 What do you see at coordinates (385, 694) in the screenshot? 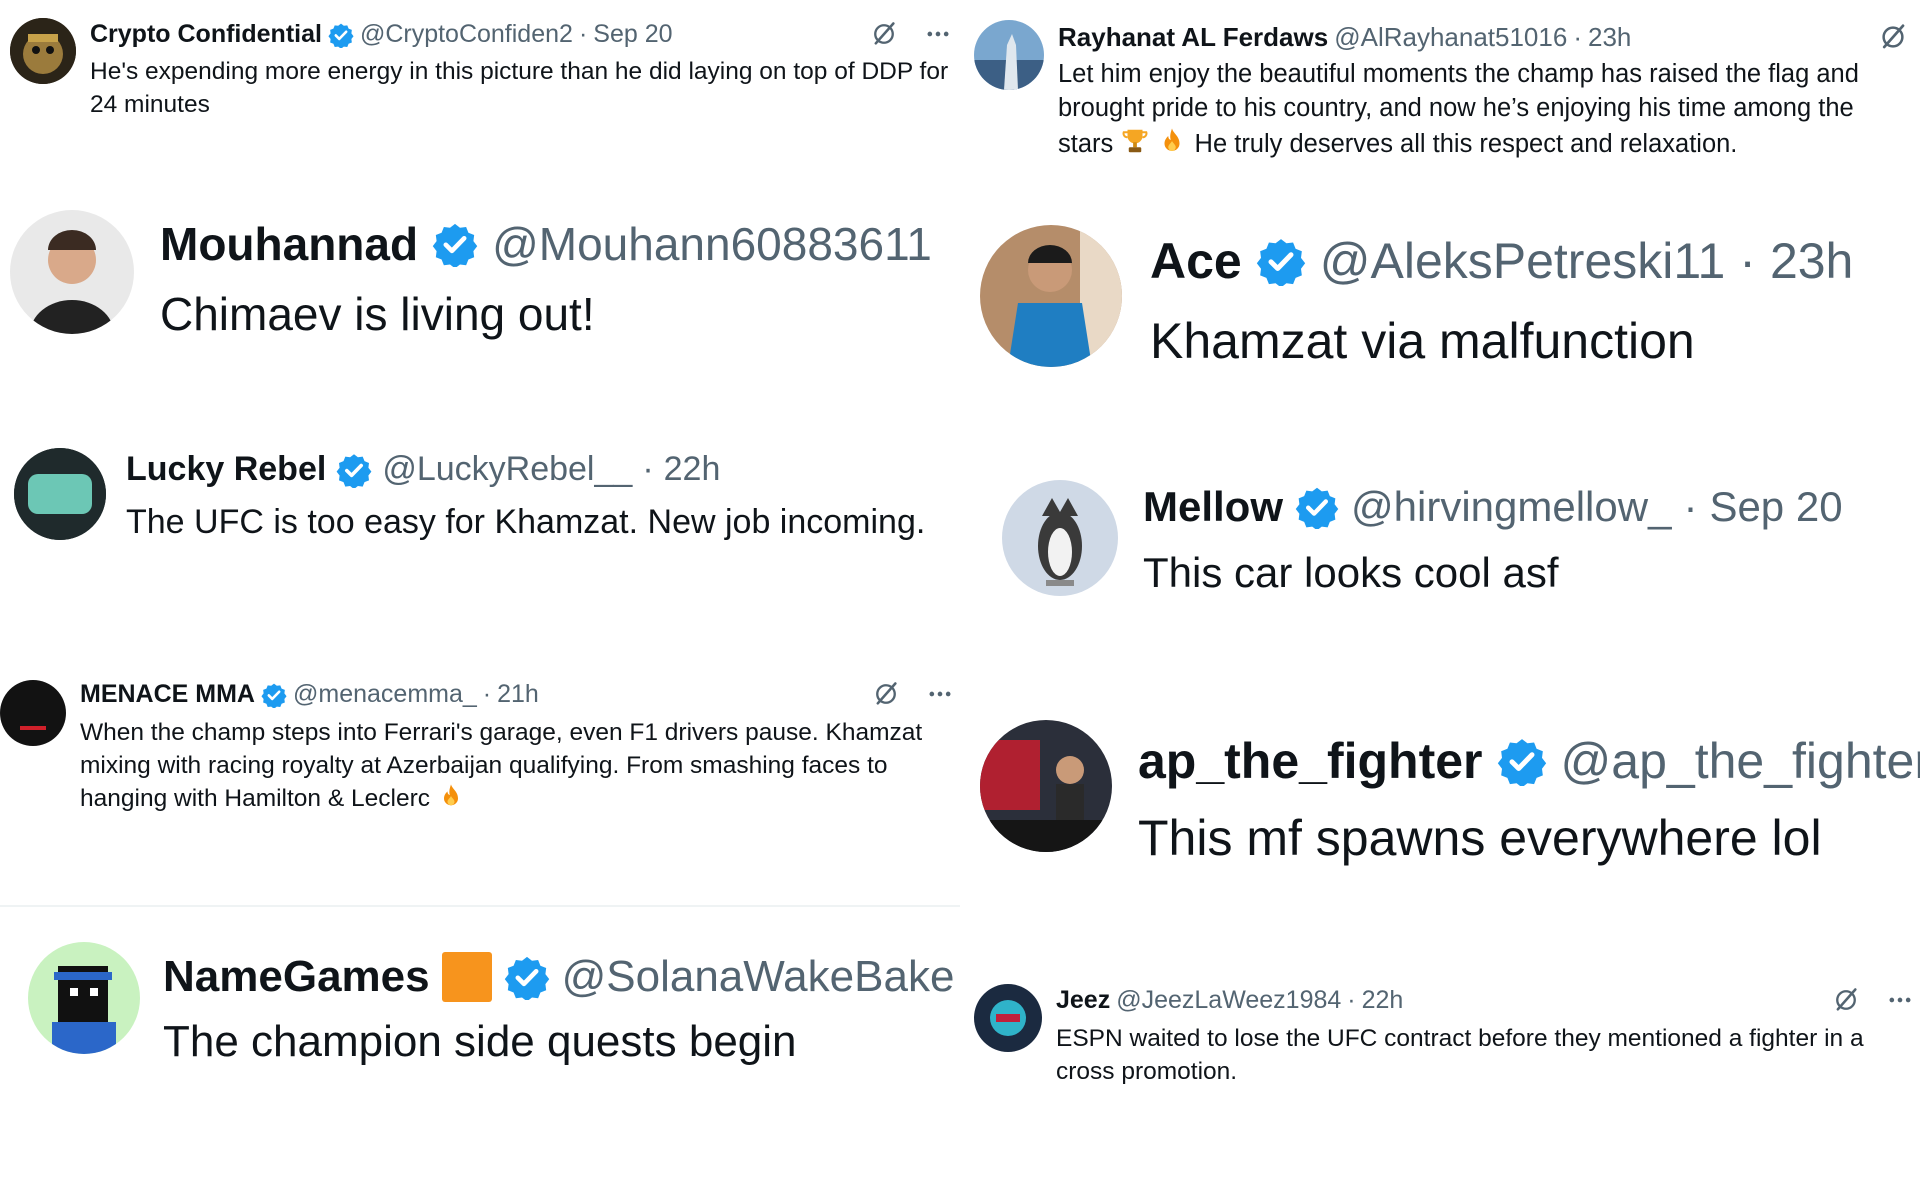
I see `author-handle: @menacemma_` at bounding box center [385, 694].